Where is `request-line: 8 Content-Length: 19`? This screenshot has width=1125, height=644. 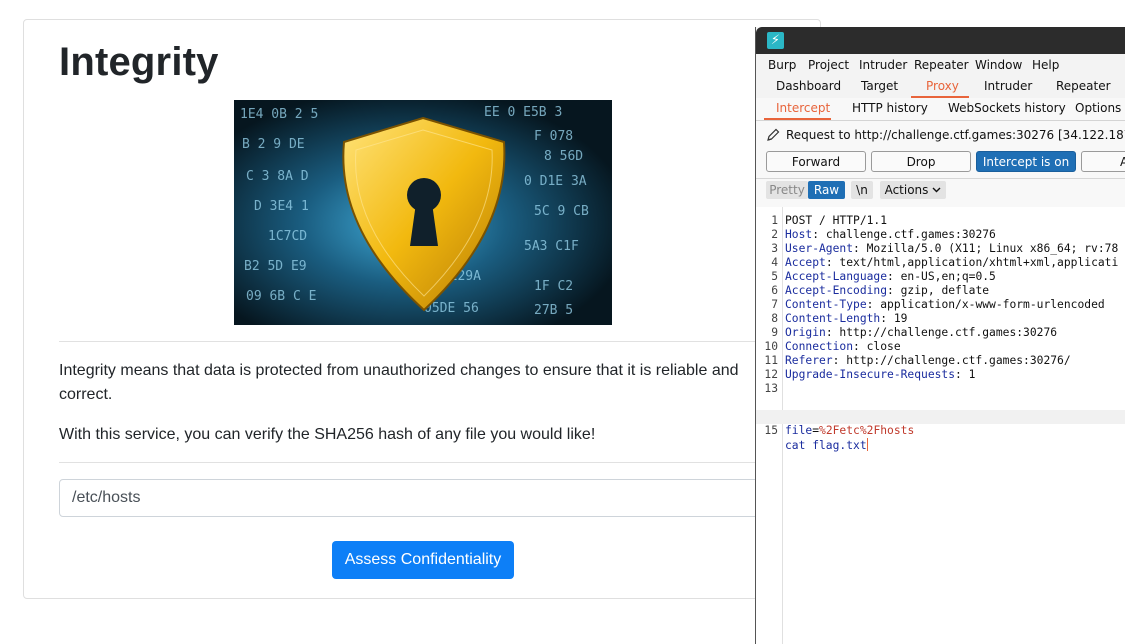 request-line: 8 Content-Length: 19 is located at coordinates (940, 319).